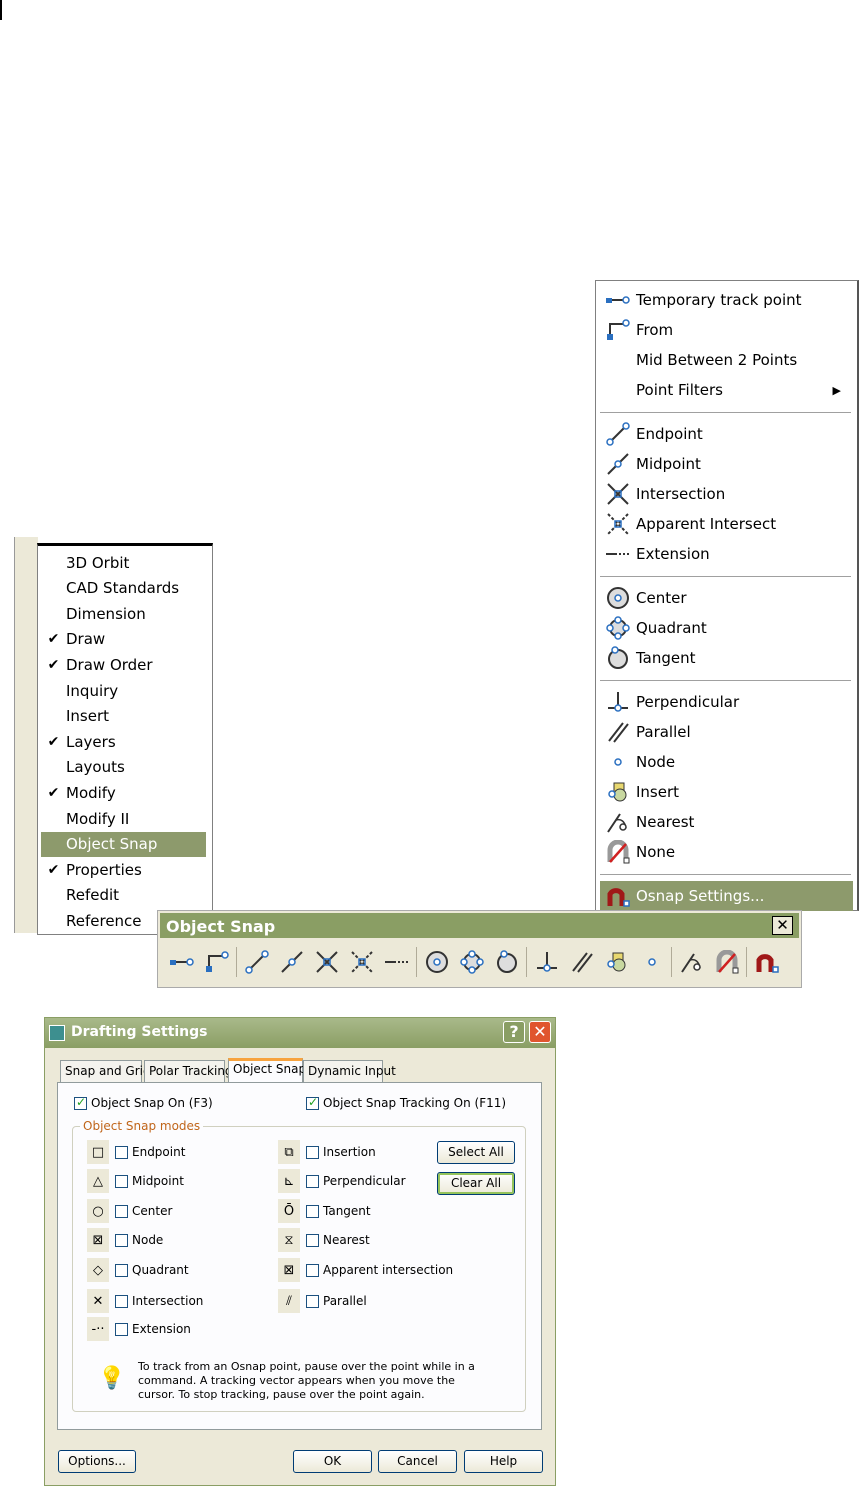 The height and width of the screenshot is (1486, 859). What do you see at coordinates (726, 390) in the screenshot?
I see `menu-item-point-filters: Point Filters ▶` at bounding box center [726, 390].